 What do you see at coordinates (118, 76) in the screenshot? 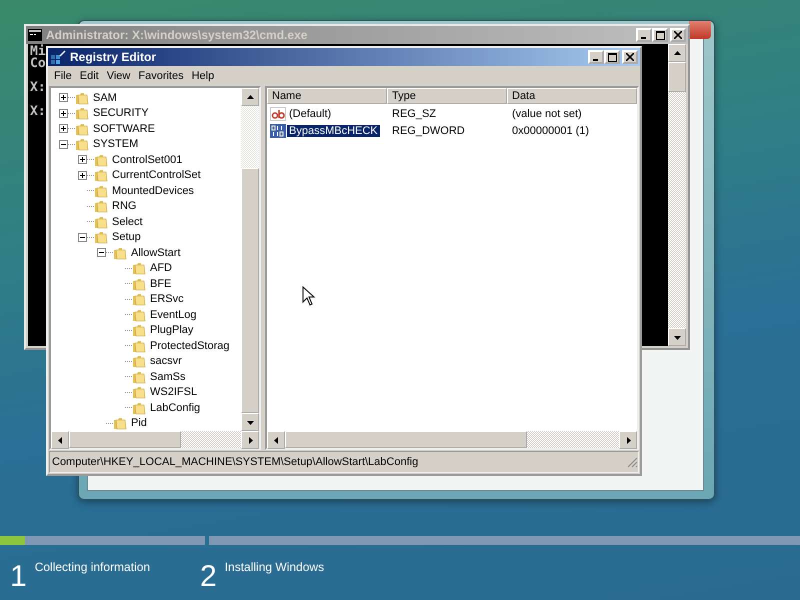
I see `menu-item: View` at bounding box center [118, 76].